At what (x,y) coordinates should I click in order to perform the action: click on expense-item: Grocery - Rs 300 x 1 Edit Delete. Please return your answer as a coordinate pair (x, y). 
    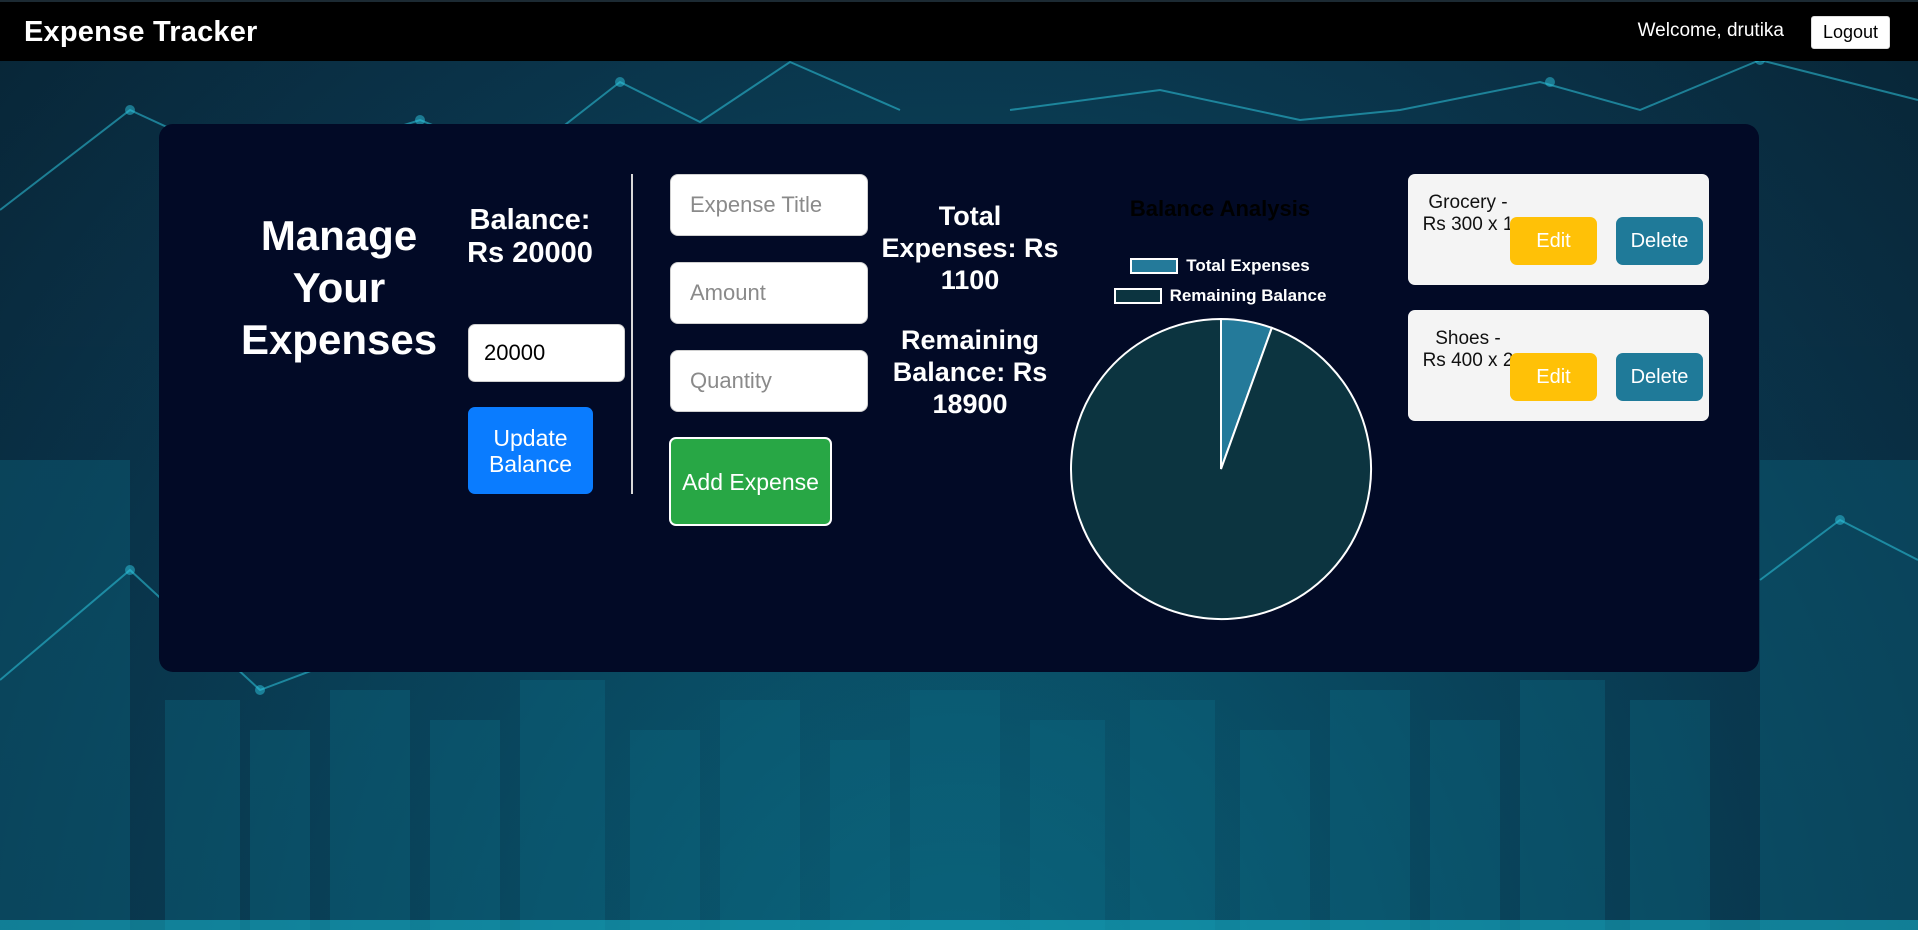
    Looking at the image, I should click on (1558, 229).